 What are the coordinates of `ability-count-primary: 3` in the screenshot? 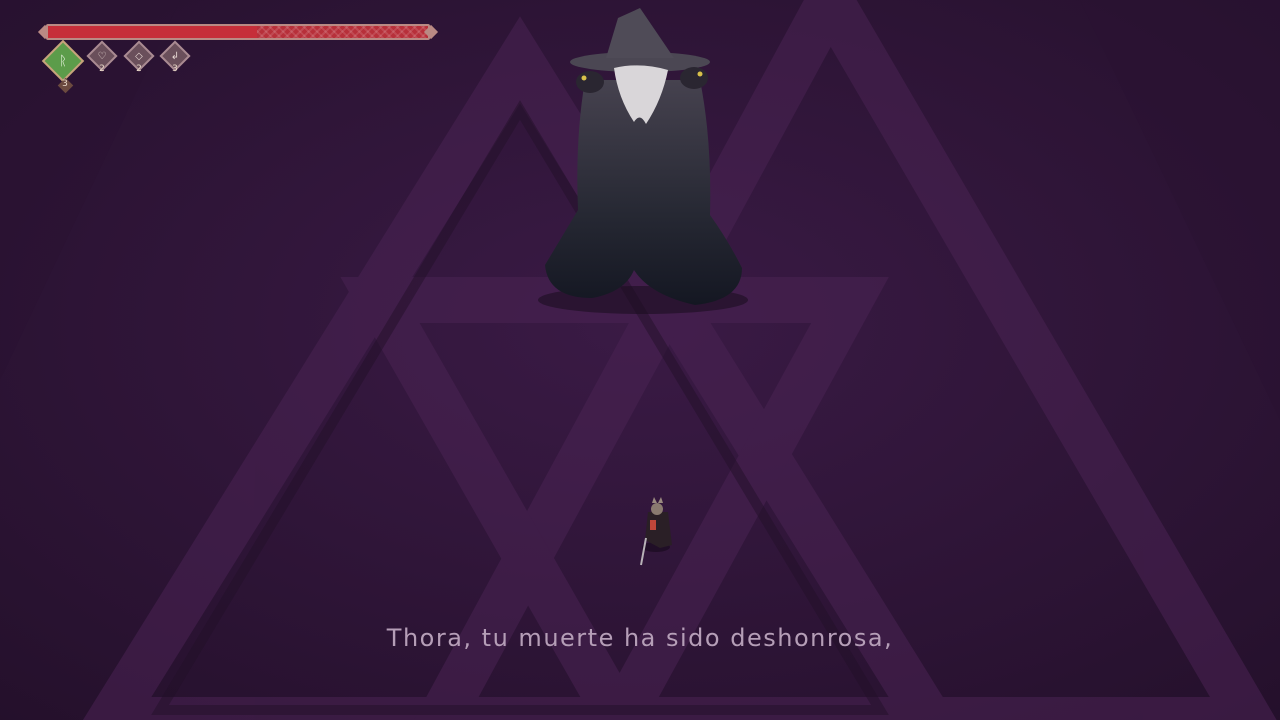 It's located at (65, 84).